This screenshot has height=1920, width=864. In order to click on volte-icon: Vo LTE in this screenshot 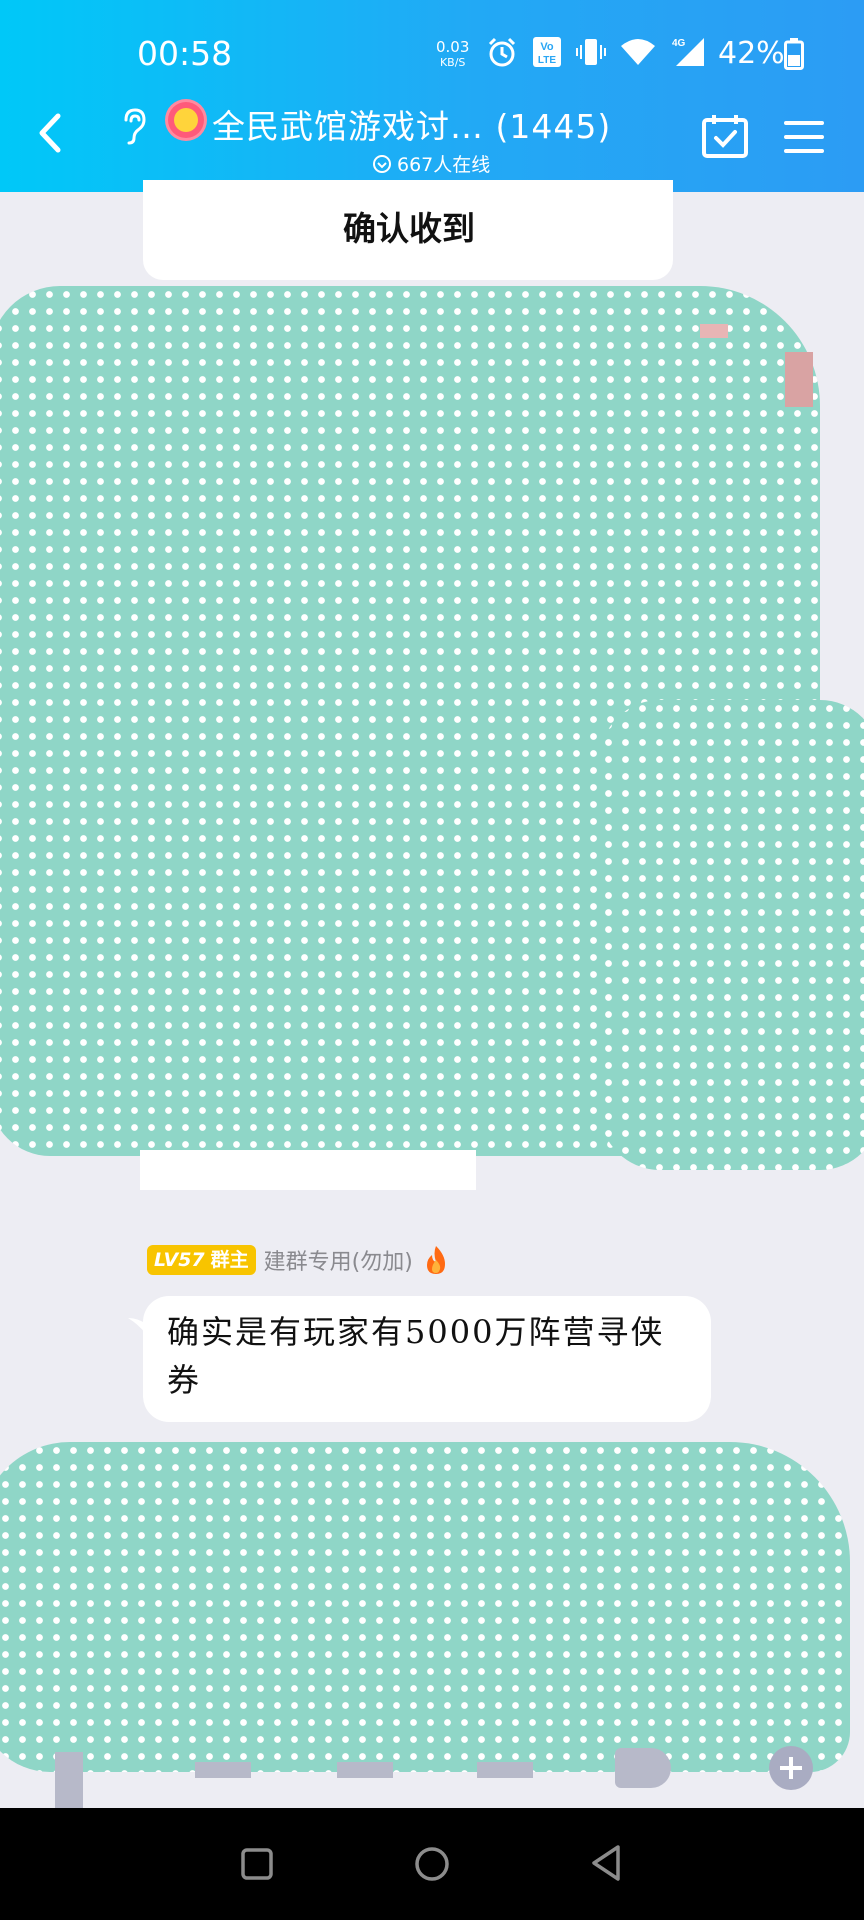, I will do `click(547, 52)`.